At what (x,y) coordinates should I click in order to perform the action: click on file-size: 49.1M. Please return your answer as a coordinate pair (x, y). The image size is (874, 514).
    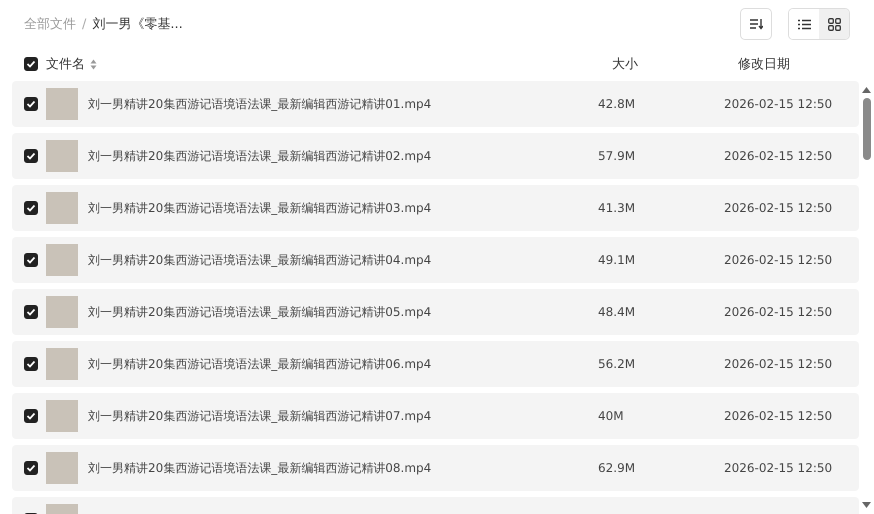
    Looking at the image, I should click on (617, 260).